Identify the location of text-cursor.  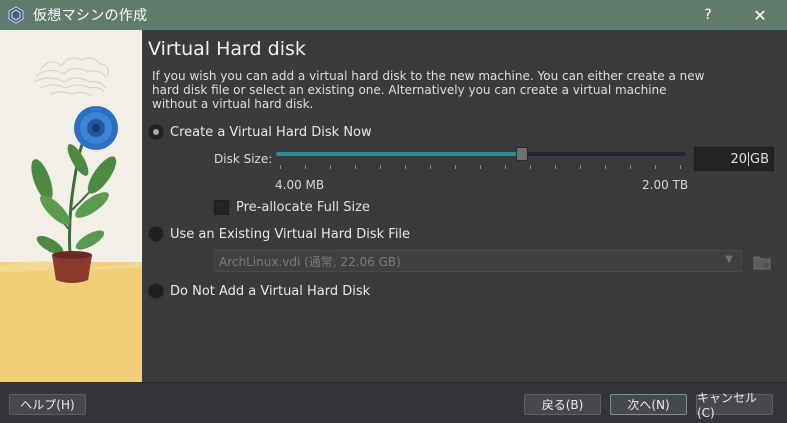
(748, 159).